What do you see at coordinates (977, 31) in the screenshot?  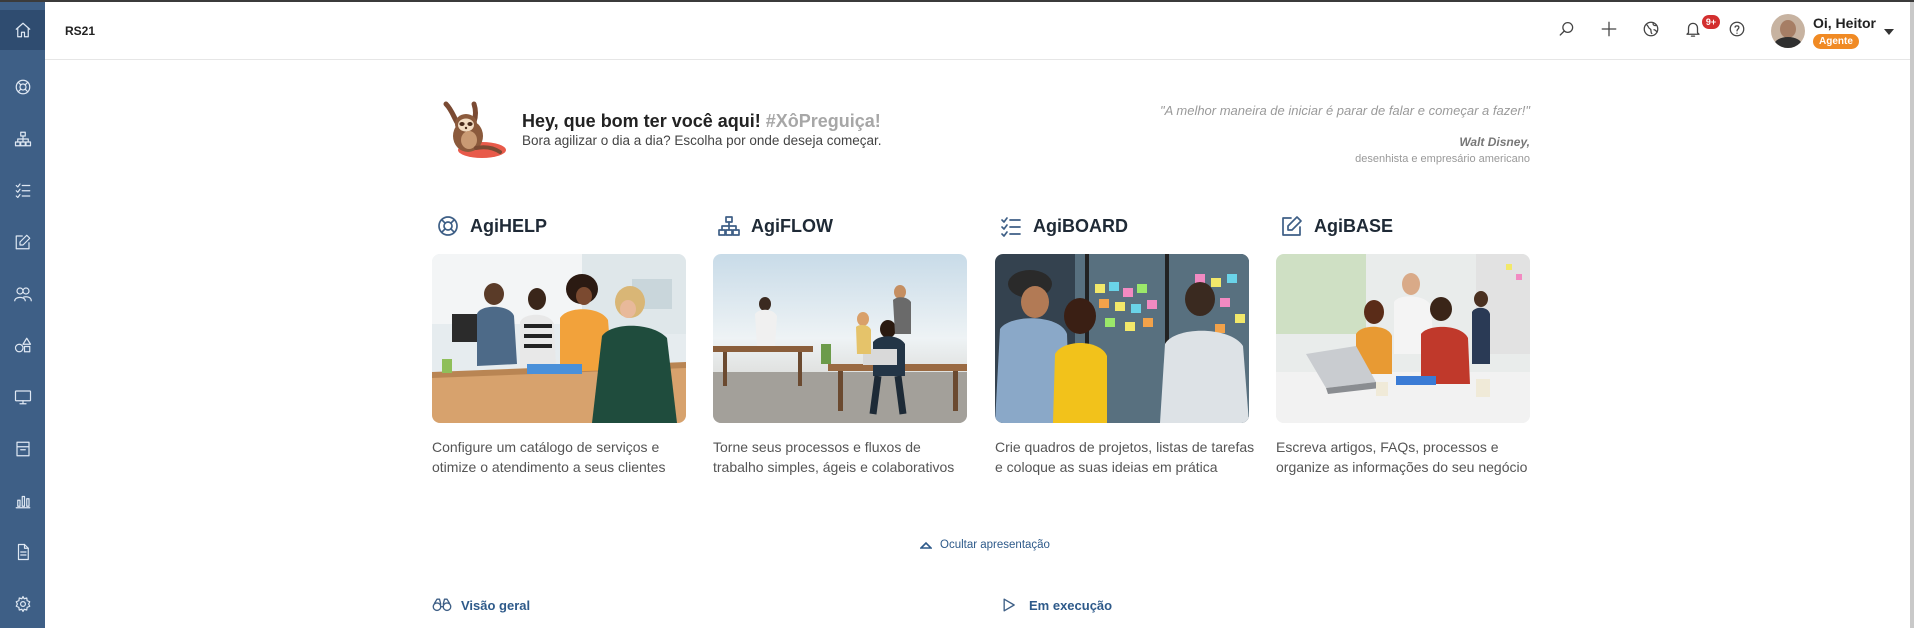 I see `top-header: RS21` at bounding box center [977, 31].